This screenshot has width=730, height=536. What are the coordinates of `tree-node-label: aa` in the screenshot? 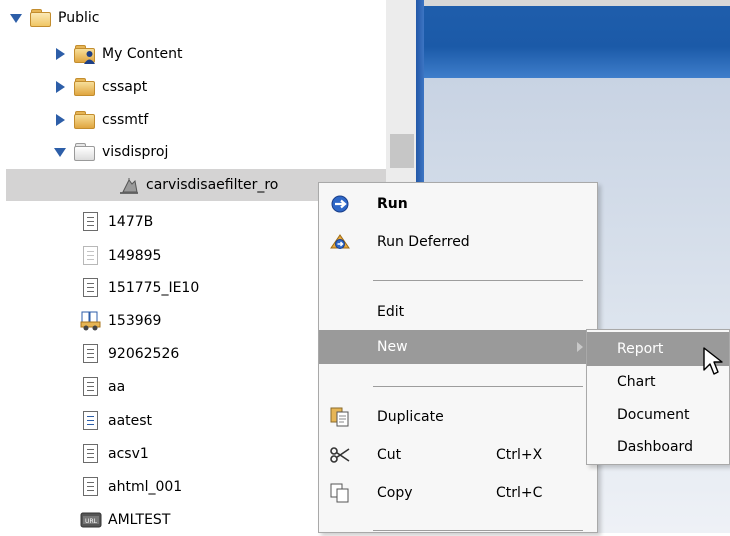 It's located at (117, 387).